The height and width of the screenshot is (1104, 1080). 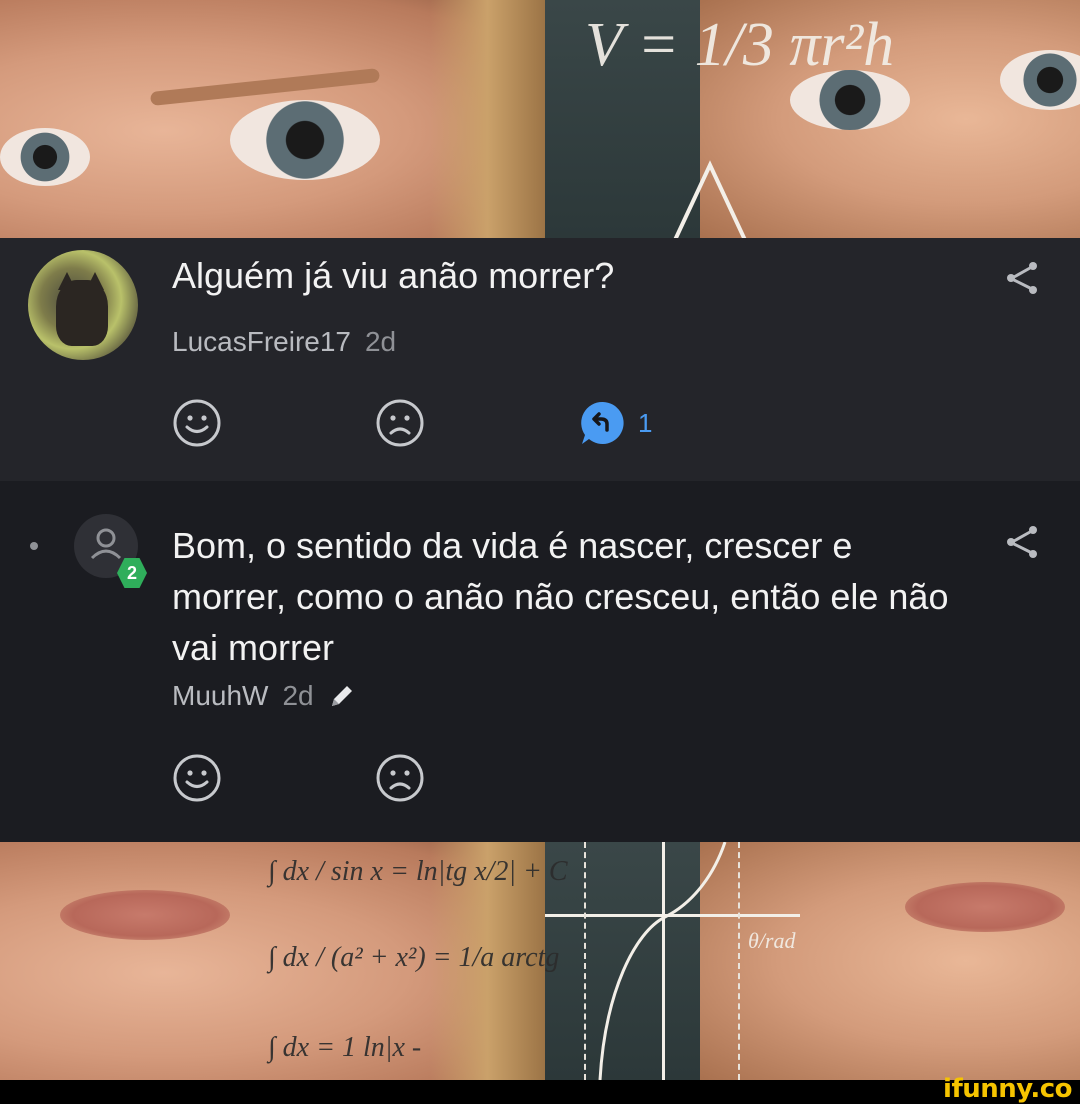 I want to click on post-author: LucasFreire17, so click(x=261, y=341).